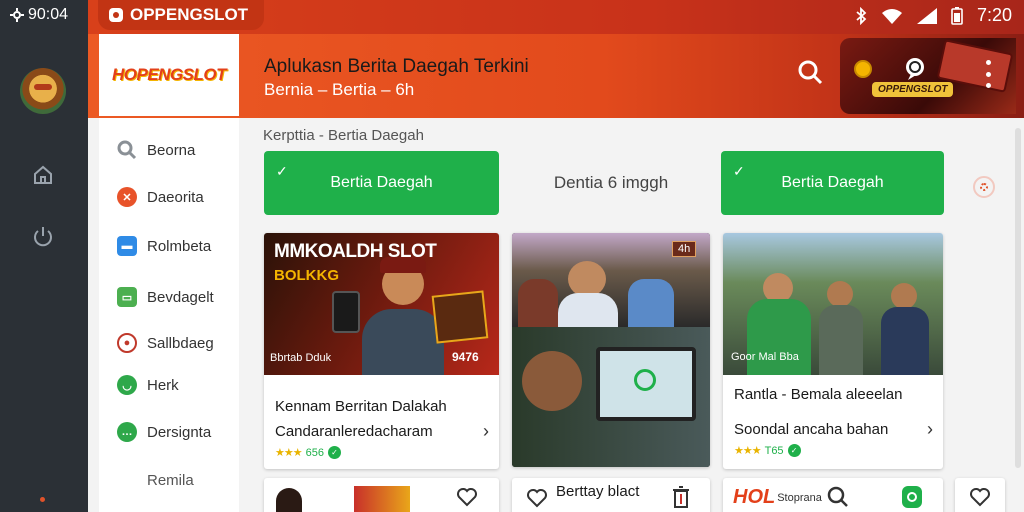 Image resolution: width=1024 pixels, height=512 pixels. I want to click on crowd-photo: 4h, so click(611, 280).